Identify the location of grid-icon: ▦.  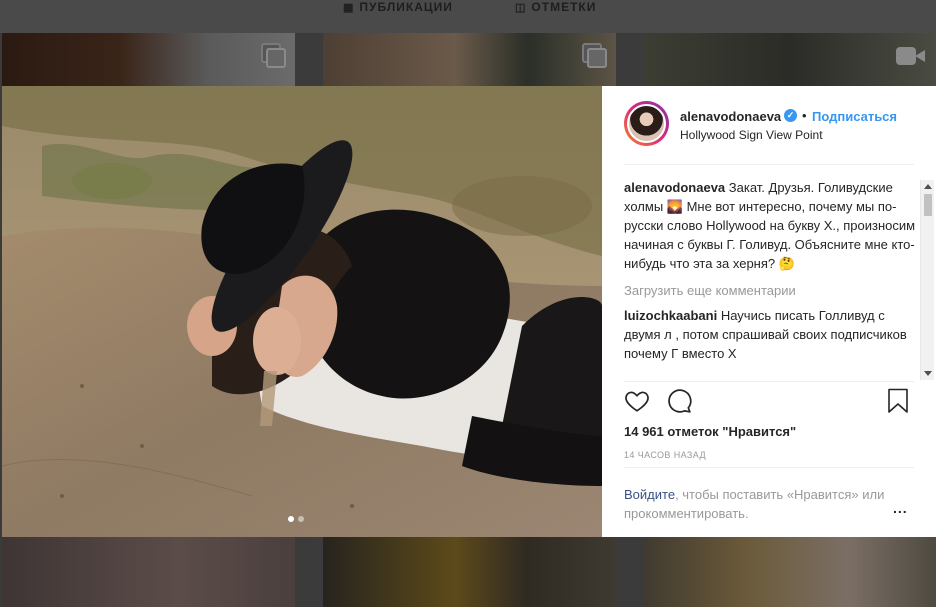
(349, 7).